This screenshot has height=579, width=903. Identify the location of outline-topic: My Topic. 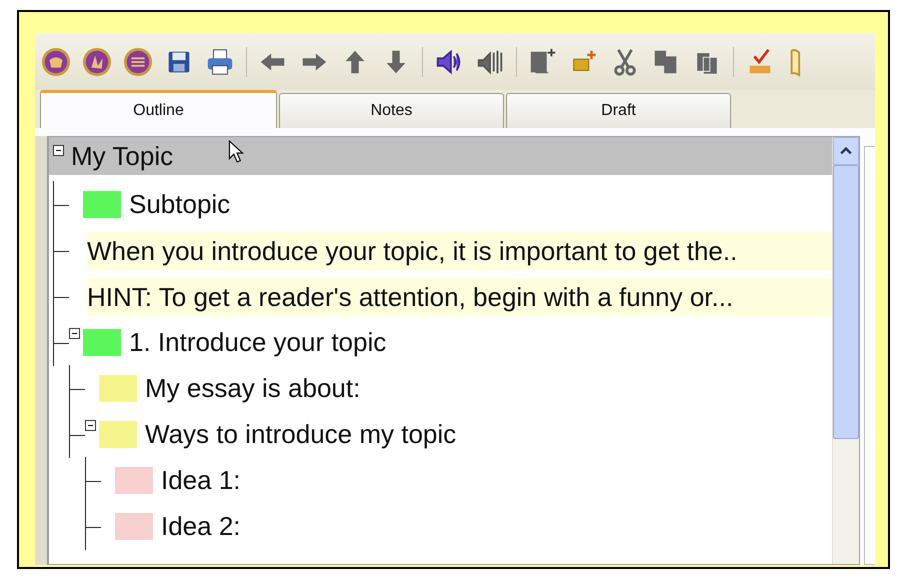
(122, 156).